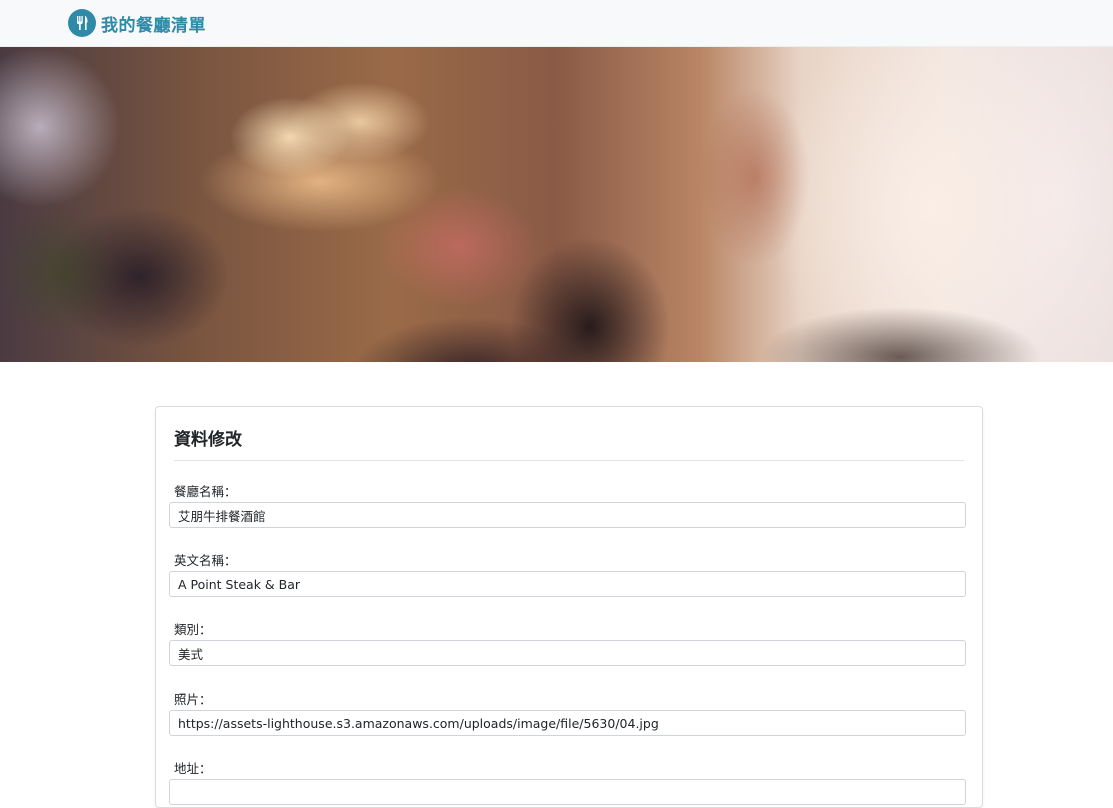  What do you see at coordinates (193, 629) in the screenshot?
I see `category-label: 類別：` at bounding box center [193, 629].